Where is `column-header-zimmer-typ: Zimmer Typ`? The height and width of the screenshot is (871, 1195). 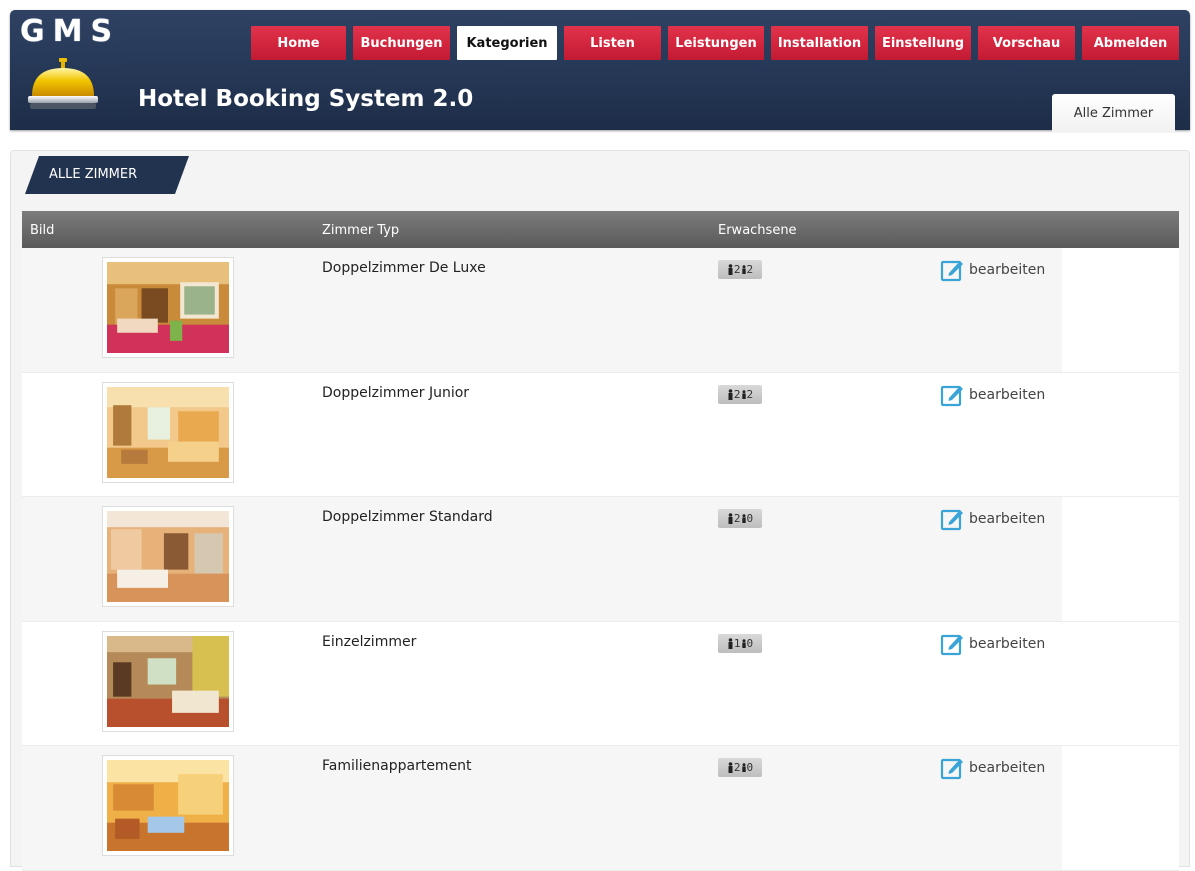 column-header-zimmer-typ: Zimmer Typ is located at coordinates (361, 230).